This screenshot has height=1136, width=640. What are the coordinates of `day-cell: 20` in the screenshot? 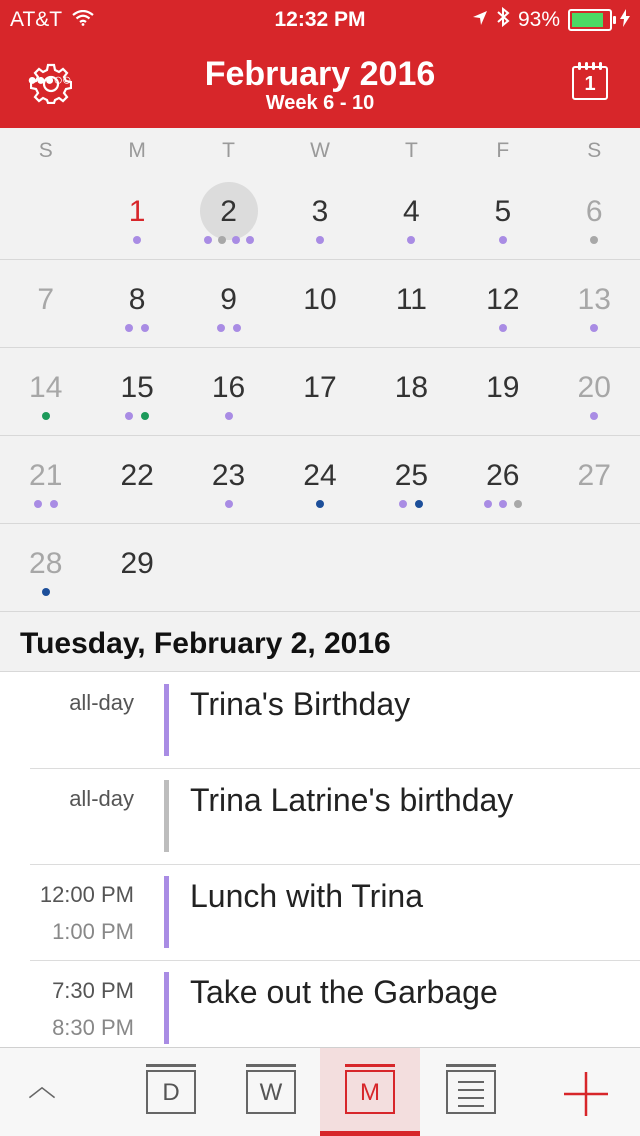 It's located at (594, 391).